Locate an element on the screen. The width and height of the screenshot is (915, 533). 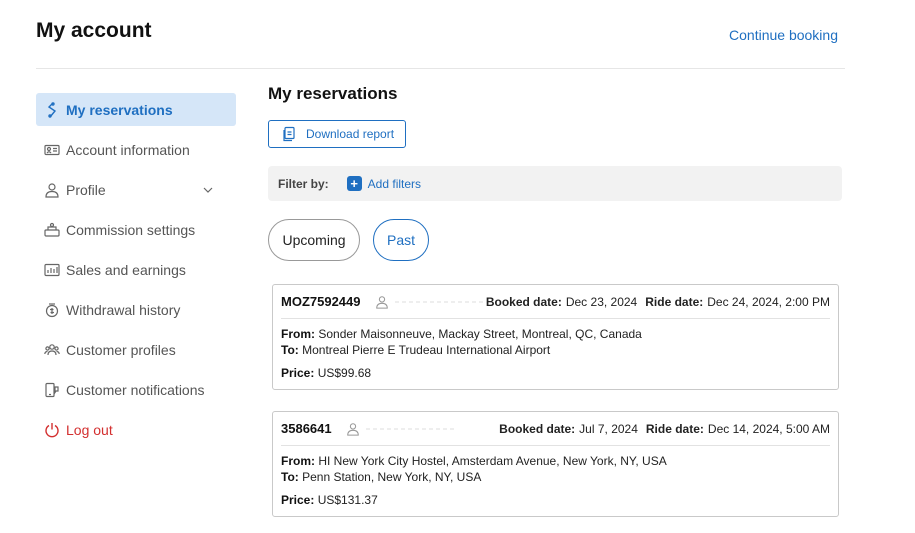
sidebar-item-label: Customer profiles is located at coordinates (121, 349).